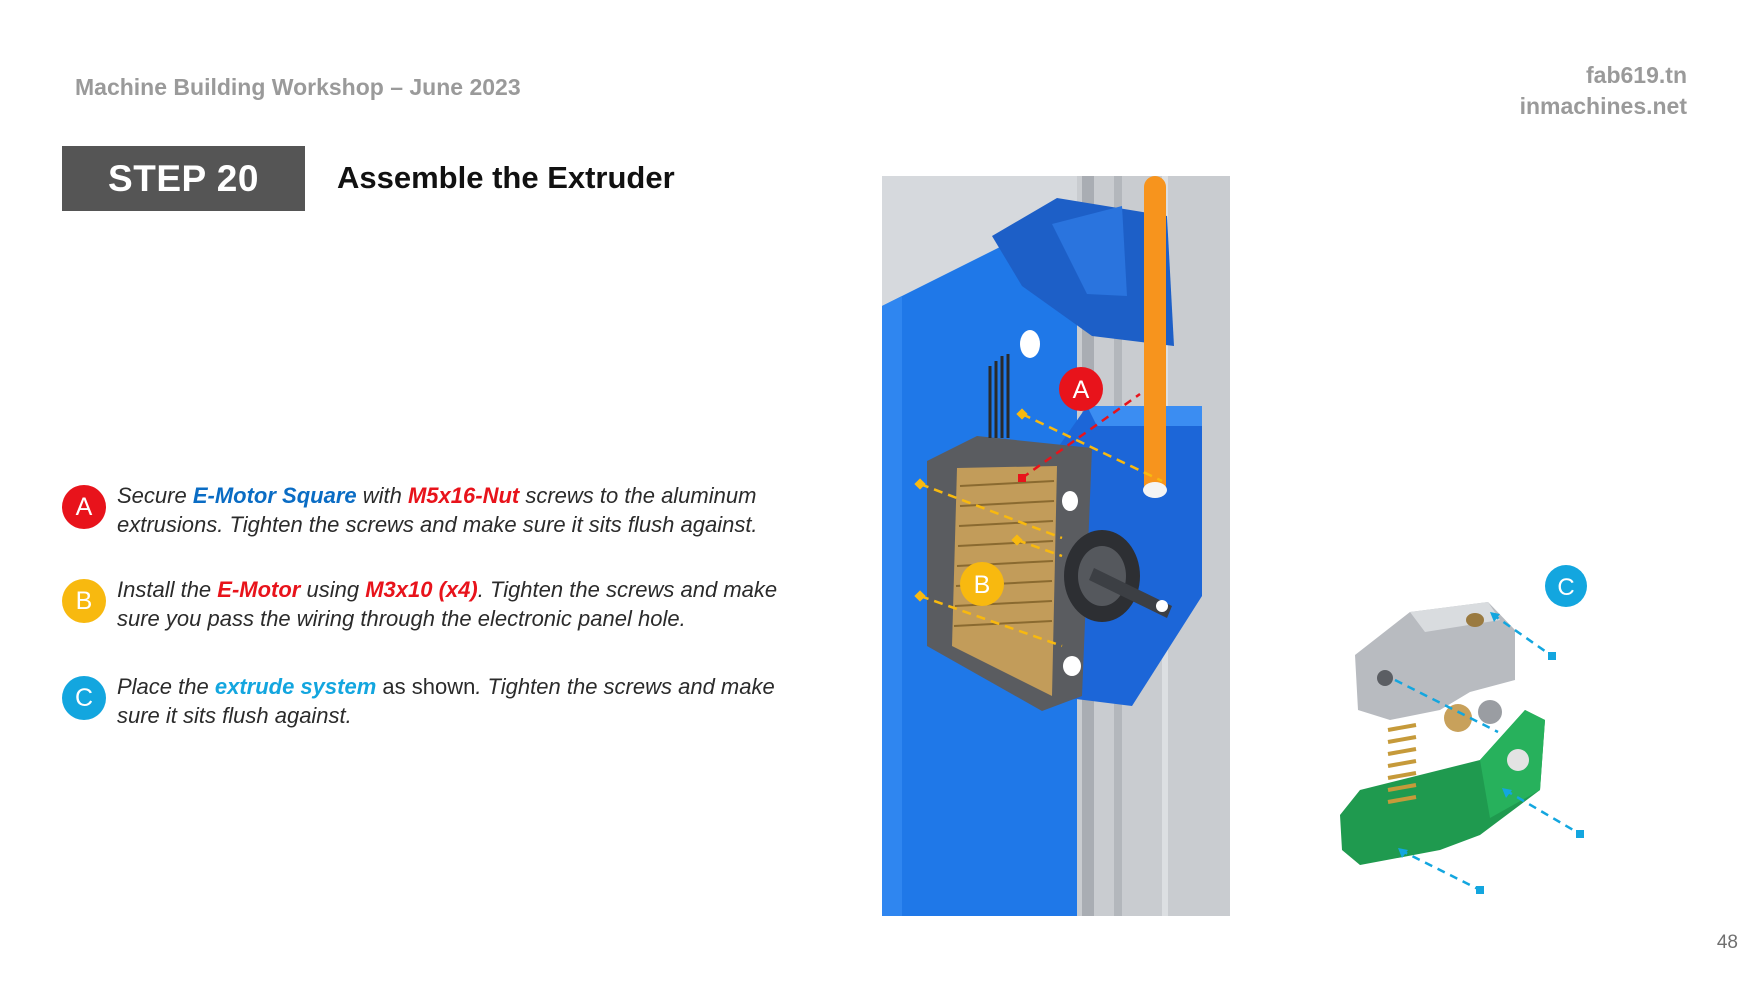  Describe the element at coordinates (982, 585) in the screenshot. I see `callout-b-label: B` at that location.